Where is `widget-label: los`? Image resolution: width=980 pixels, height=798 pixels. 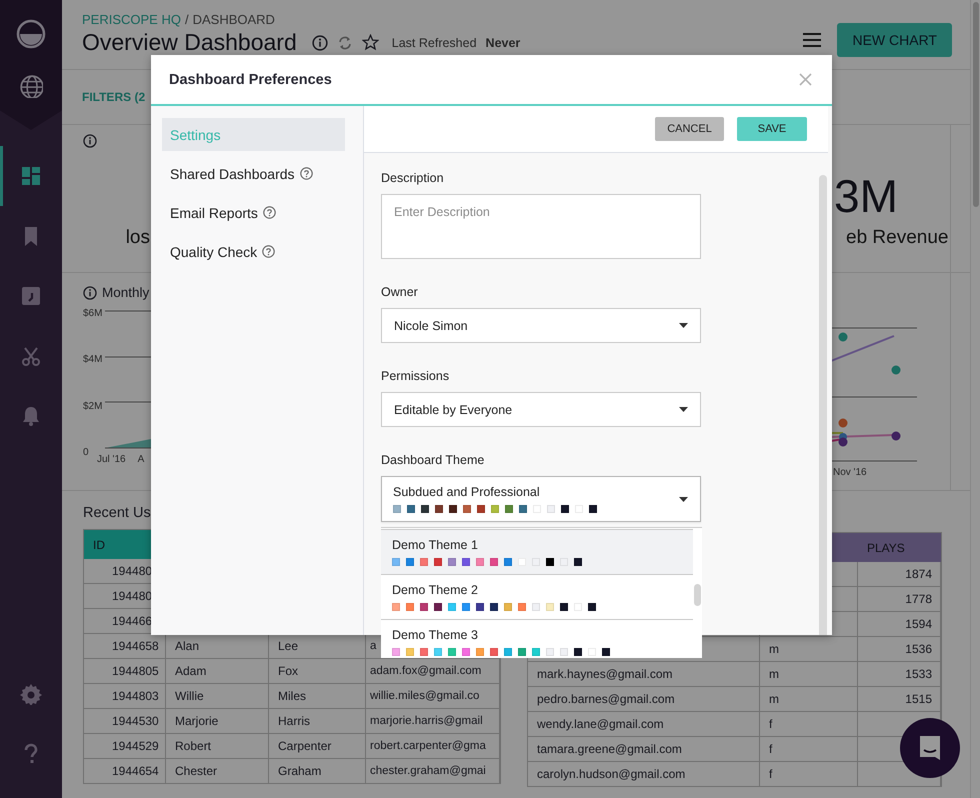 widget-label: los is located at coordinates (137, 238).